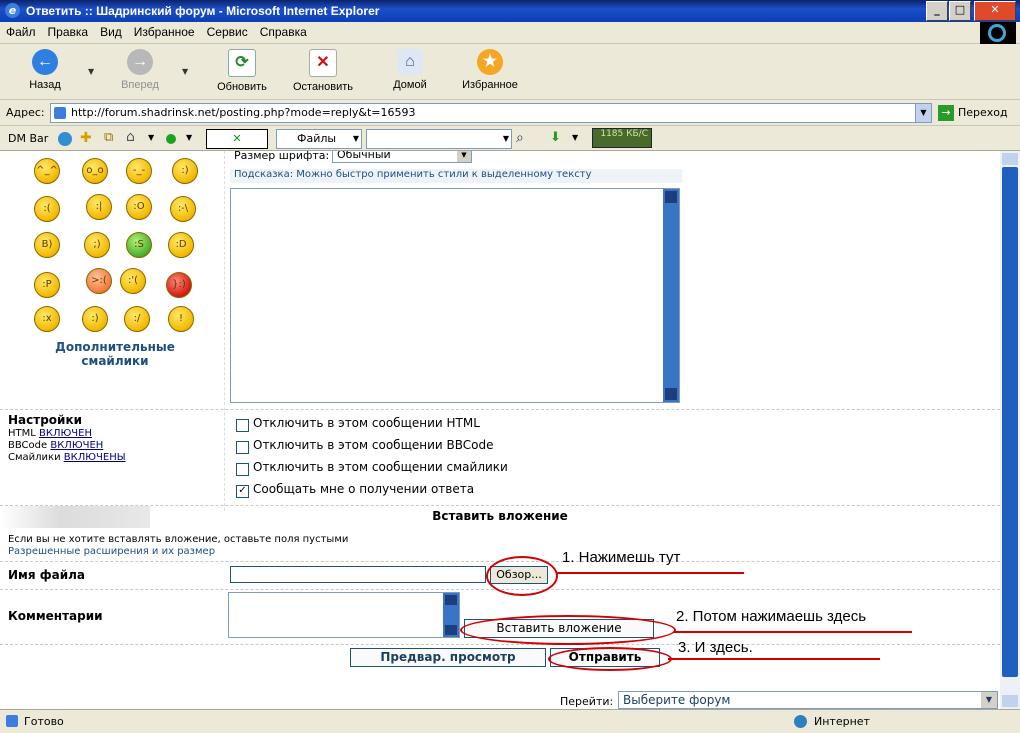  What do you see at coordinates (47, 171) in the screenshot?
I see `smiley-icon: ^_^` at bounding box center [47, 171].